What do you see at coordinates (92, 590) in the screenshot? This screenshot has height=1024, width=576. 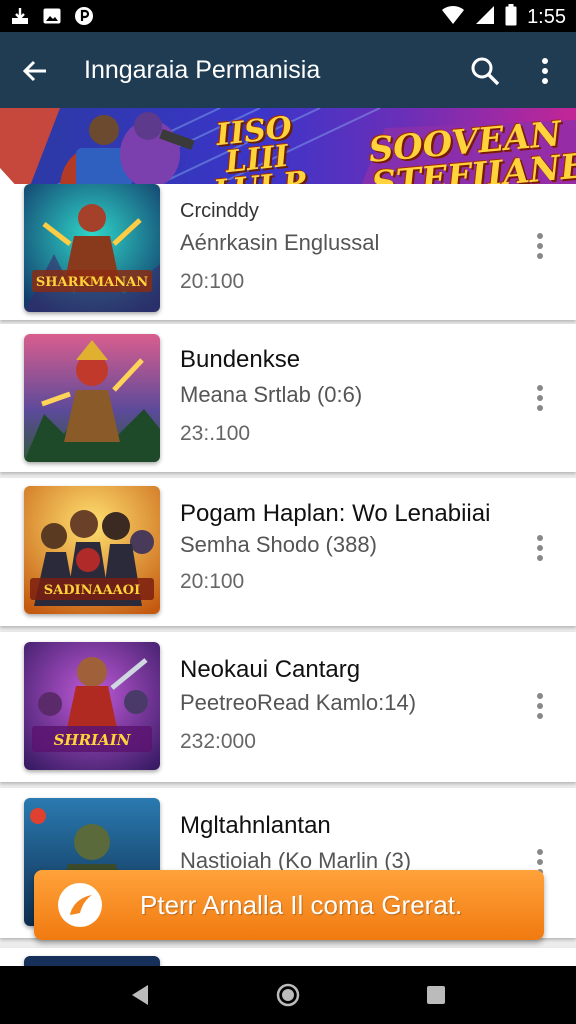 I see `thumbnail-caption: SADINAAAOI` at bounding box center [92, 590].